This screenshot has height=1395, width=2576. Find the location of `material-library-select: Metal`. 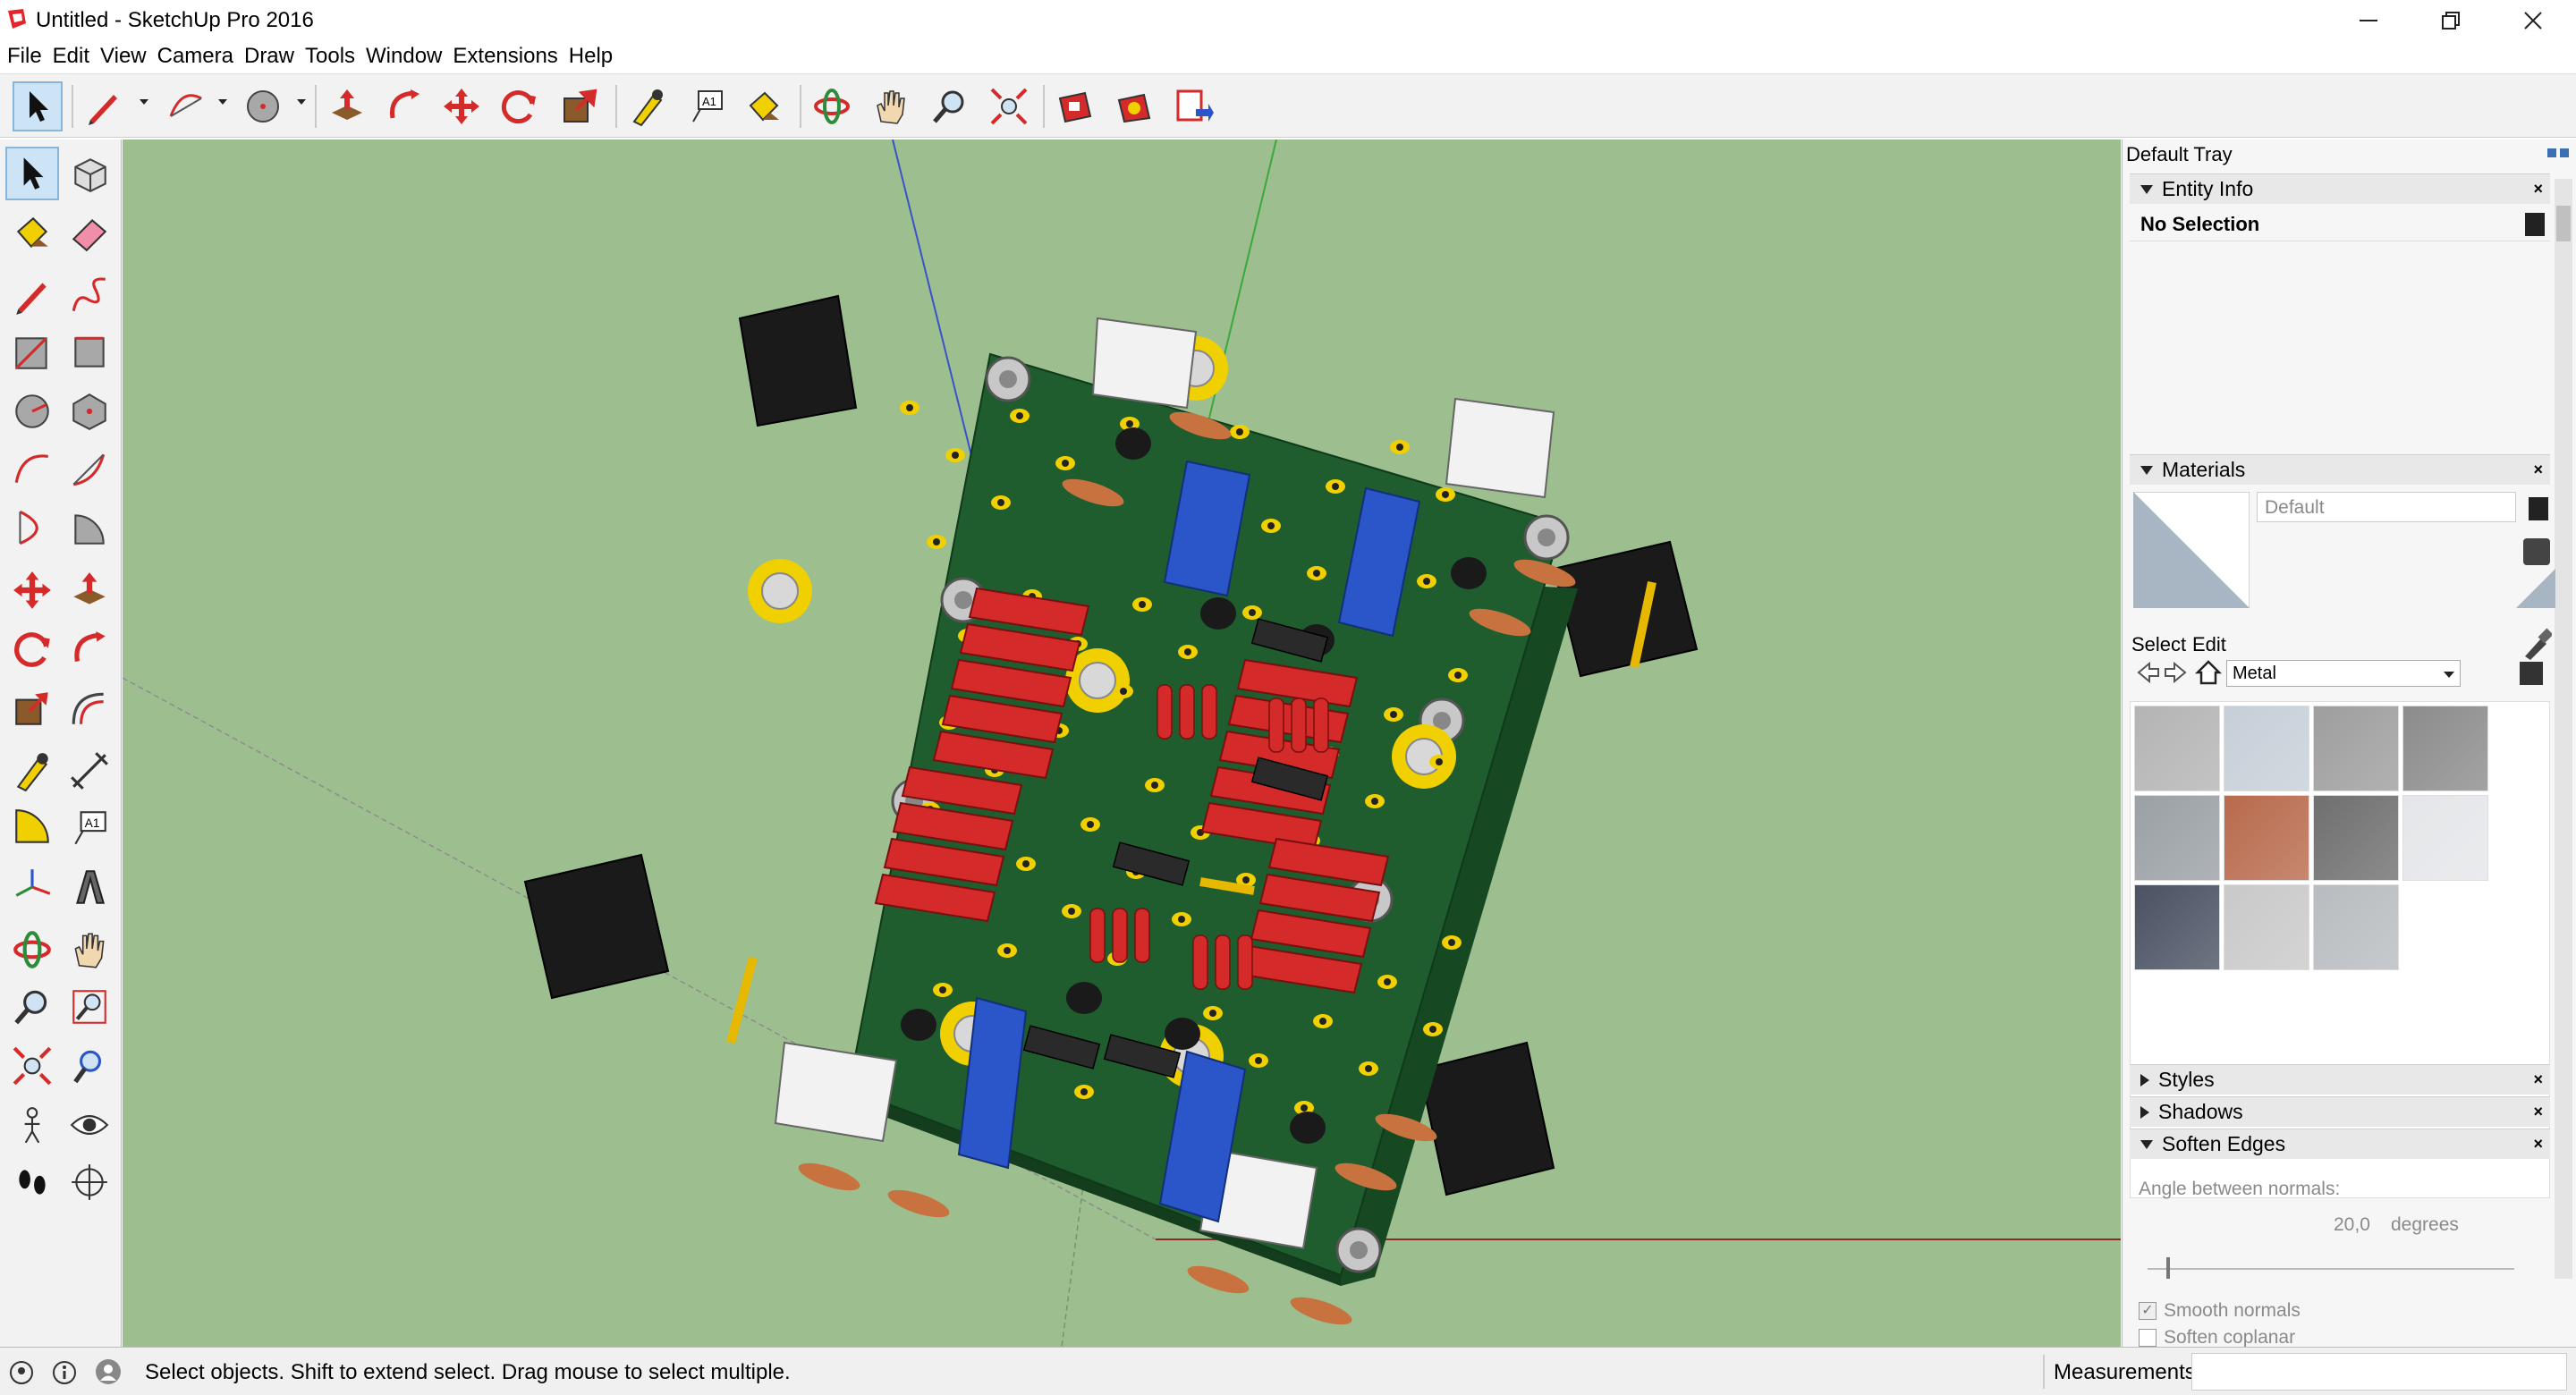

material-library-select: Metal is located at coordinates (2343, 673).